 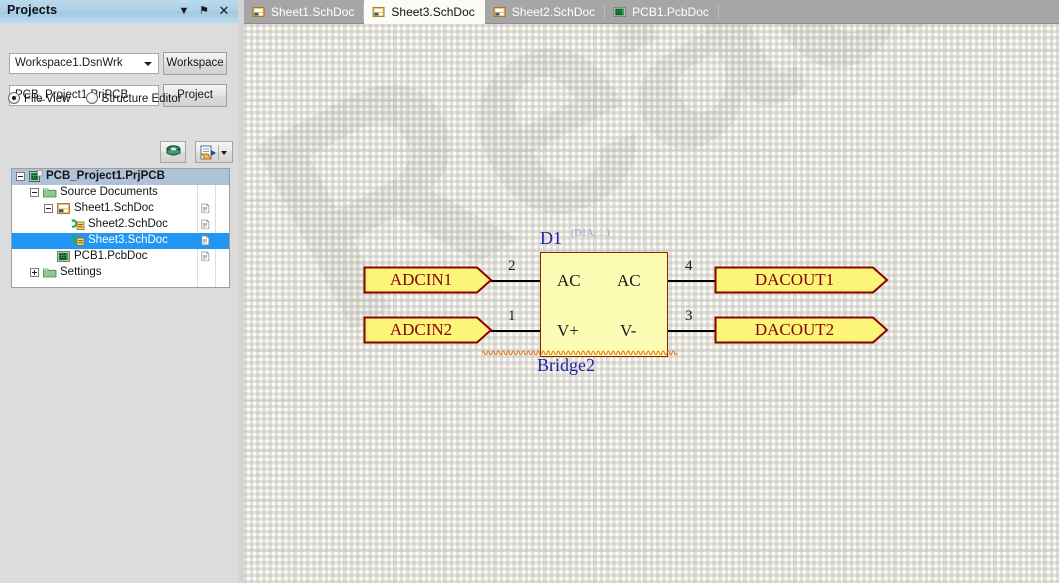 What do you see at coordinates (553, 12) in the screenshot?
I see `tab-label: Sheet2.SchDoc` at bounding box center [553, 12].